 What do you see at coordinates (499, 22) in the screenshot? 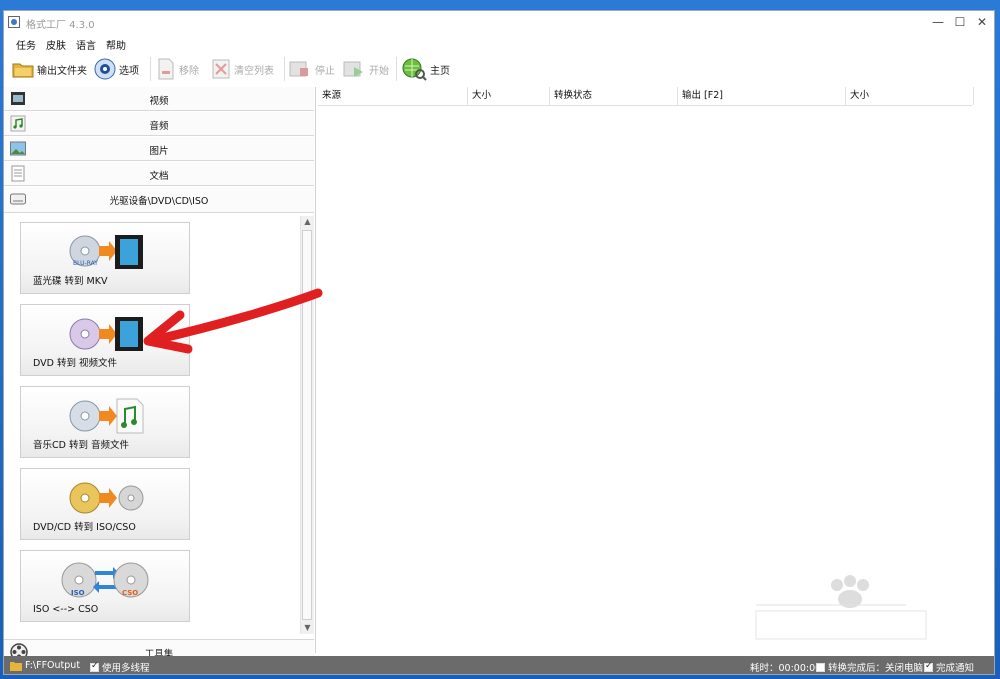
I see `title-bar: 格式工厂 4.3.0 — ☐ ✕` at bounding box center [499, 22].